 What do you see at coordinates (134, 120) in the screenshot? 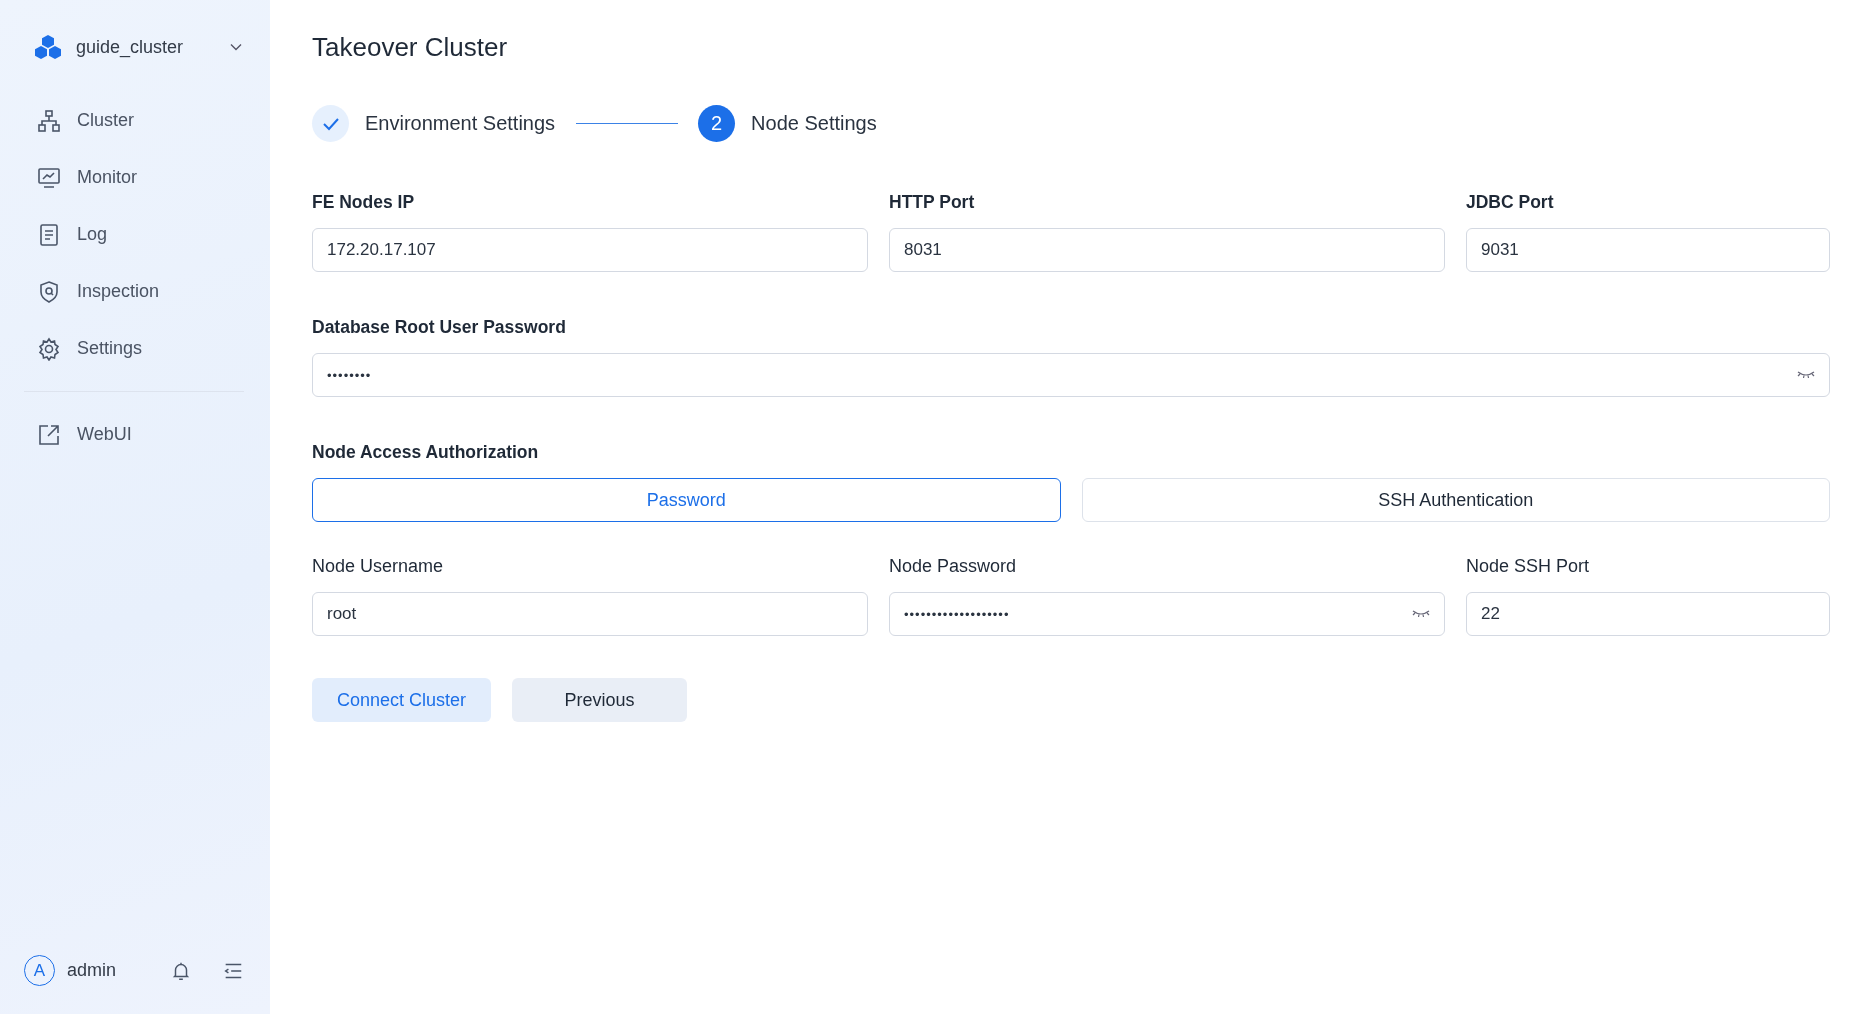
I see `nav-item: Cluster` at bounding box center [134, 120].